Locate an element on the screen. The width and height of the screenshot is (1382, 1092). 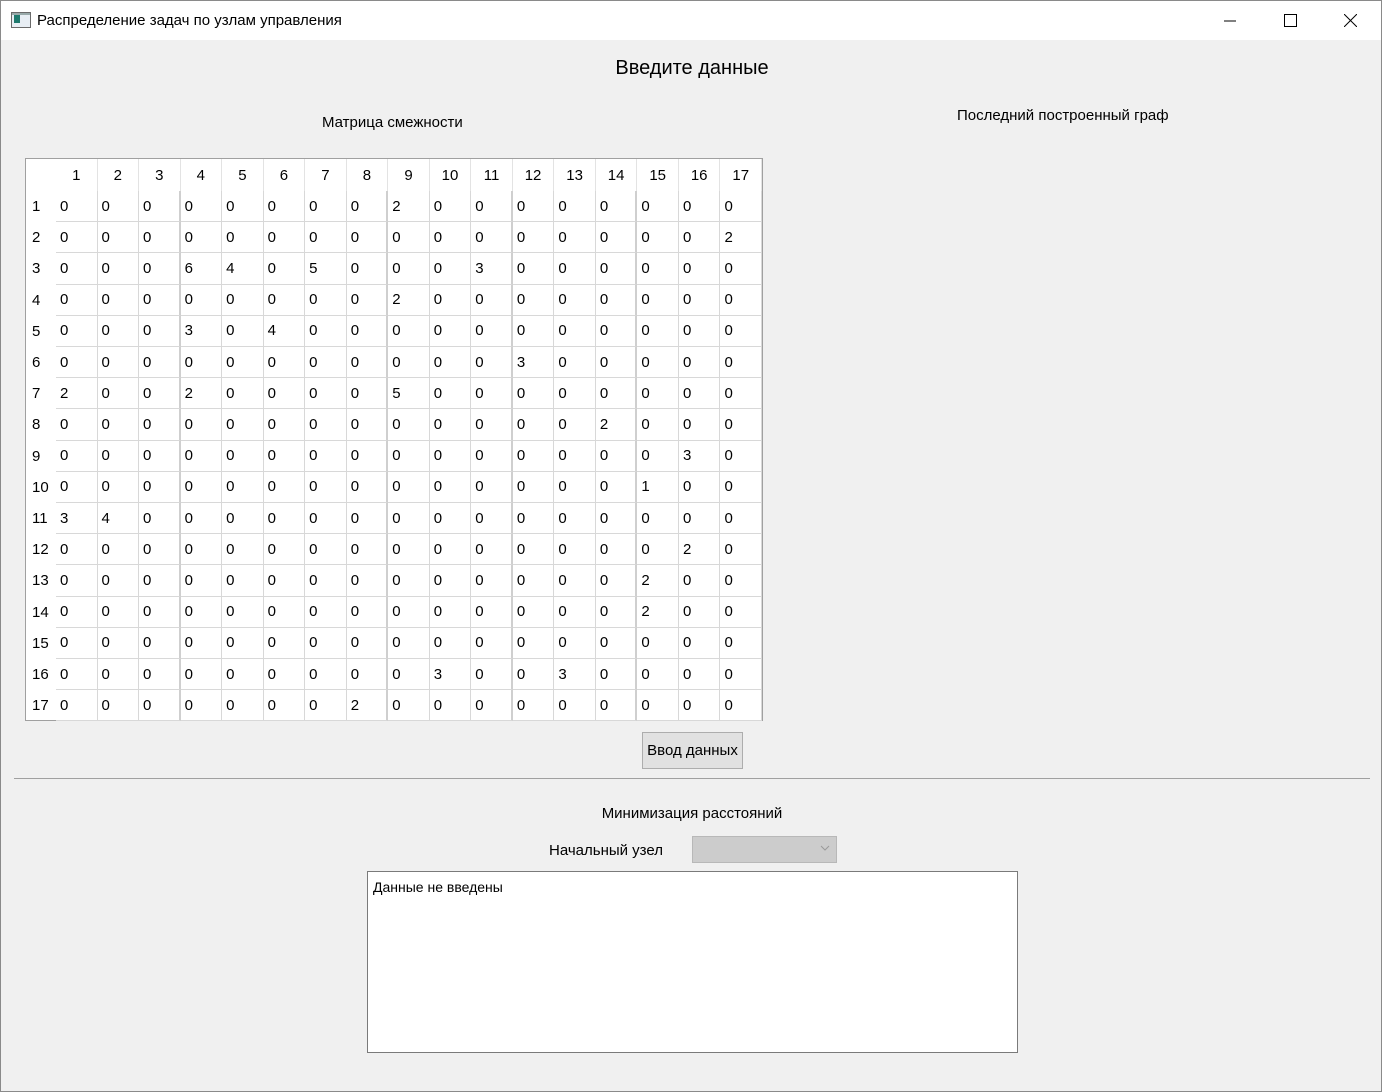
input-data-button: Ввод данных is located at coordinates (692, 750).